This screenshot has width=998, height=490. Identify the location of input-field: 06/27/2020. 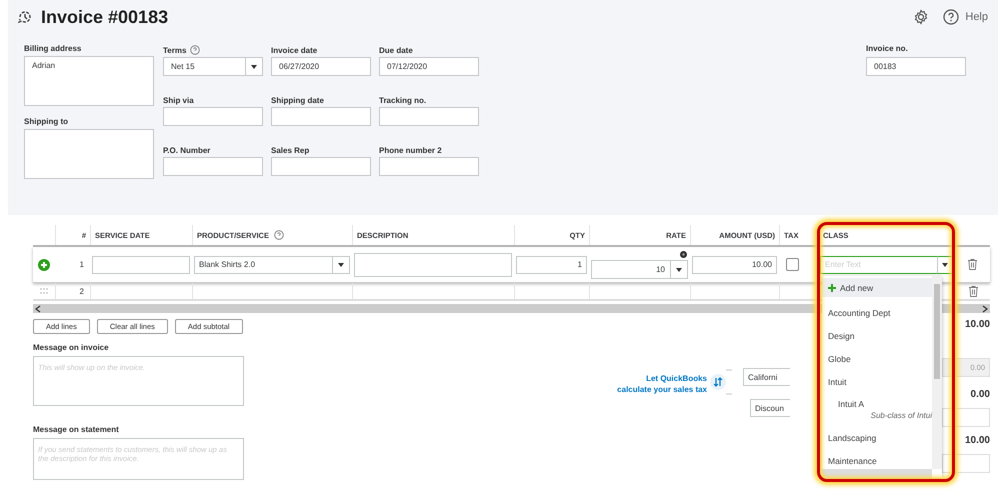
(321, 66).